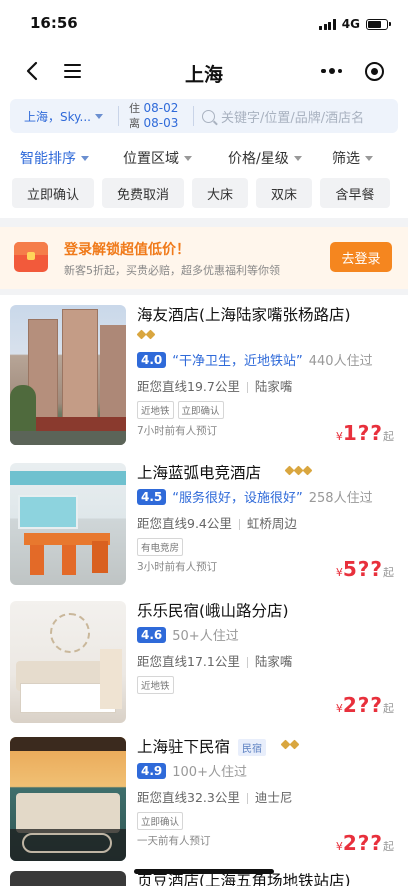 The height and width of the screenshot is (886, 408). I want to click on price-value: 1??, so click(362, 433).